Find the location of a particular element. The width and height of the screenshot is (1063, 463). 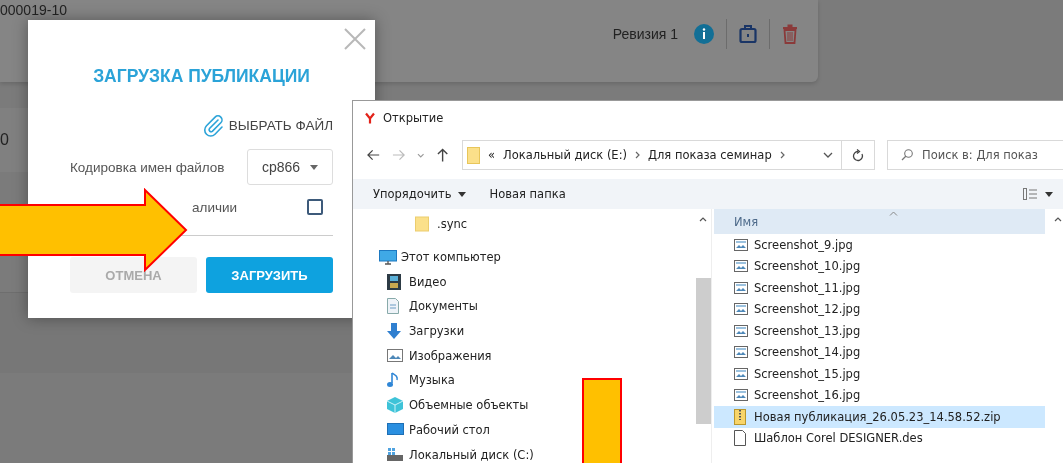

music-note-icon is located at coordinates (393, 380).